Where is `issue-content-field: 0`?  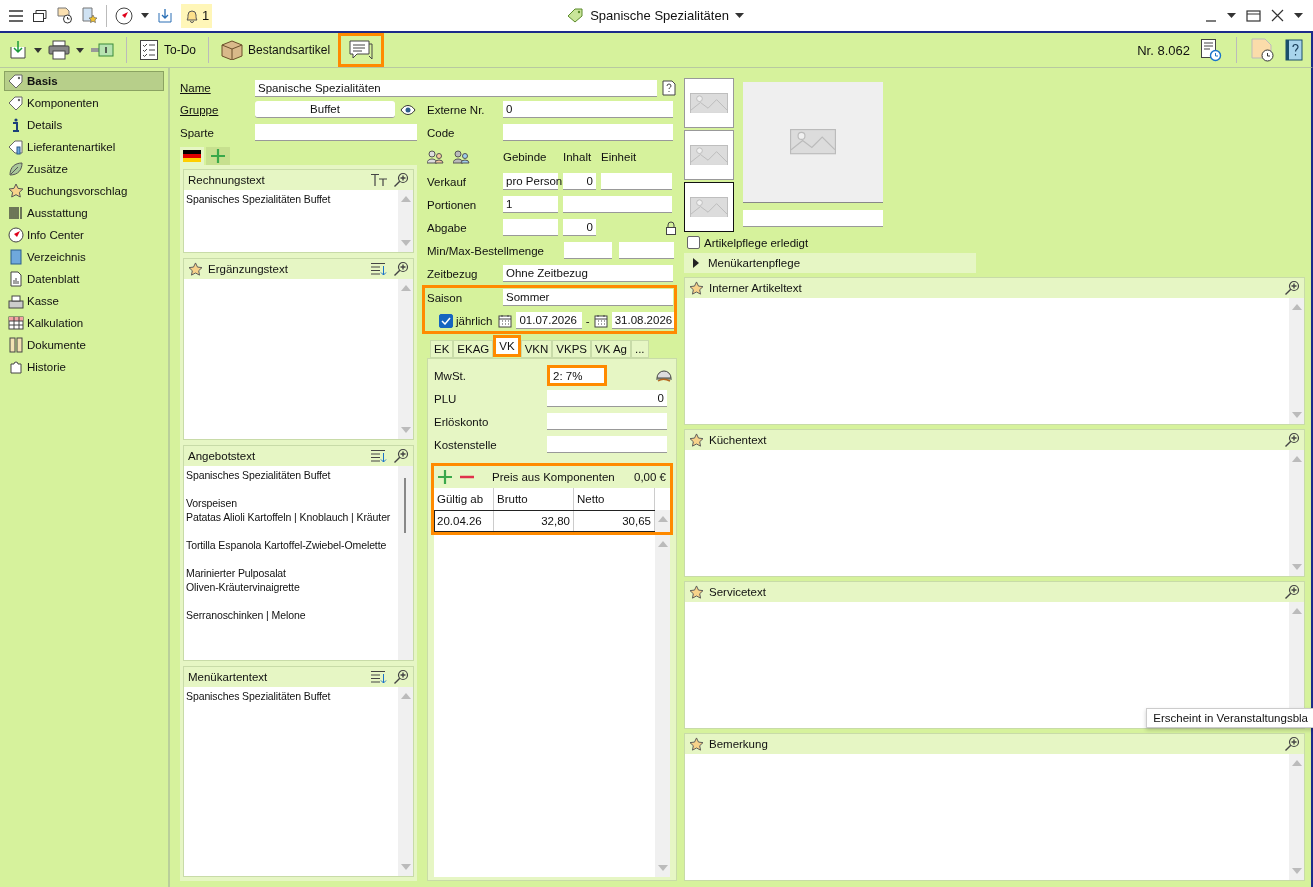
issue-content-field: 0 is located at coordinates (579, 227).